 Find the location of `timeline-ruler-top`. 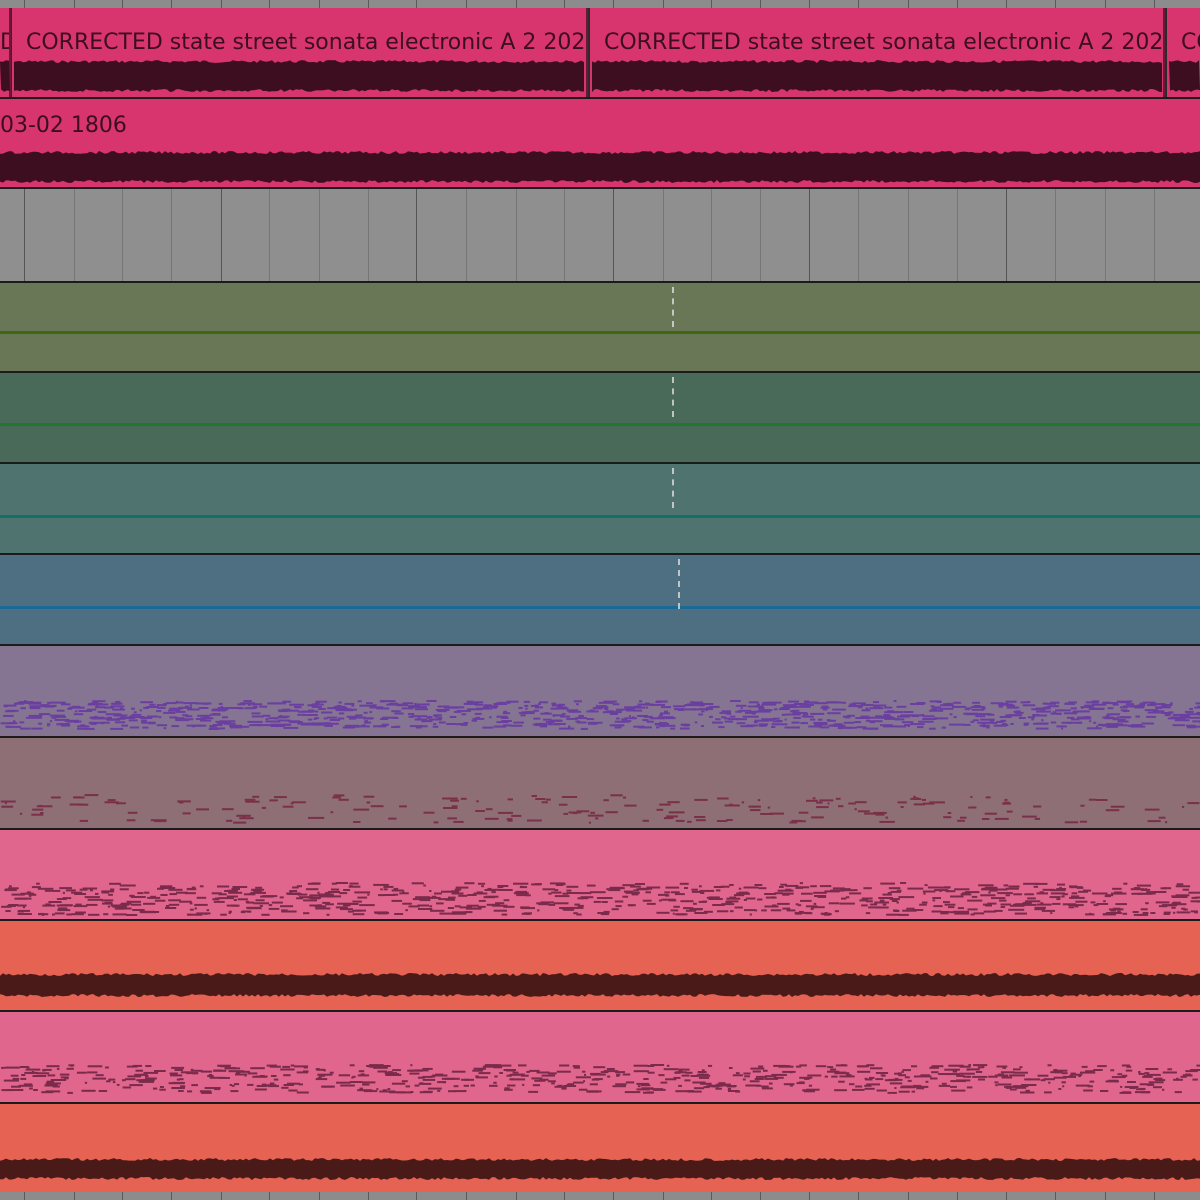

timeline-ruler-top is located at coordinates (600, 4).